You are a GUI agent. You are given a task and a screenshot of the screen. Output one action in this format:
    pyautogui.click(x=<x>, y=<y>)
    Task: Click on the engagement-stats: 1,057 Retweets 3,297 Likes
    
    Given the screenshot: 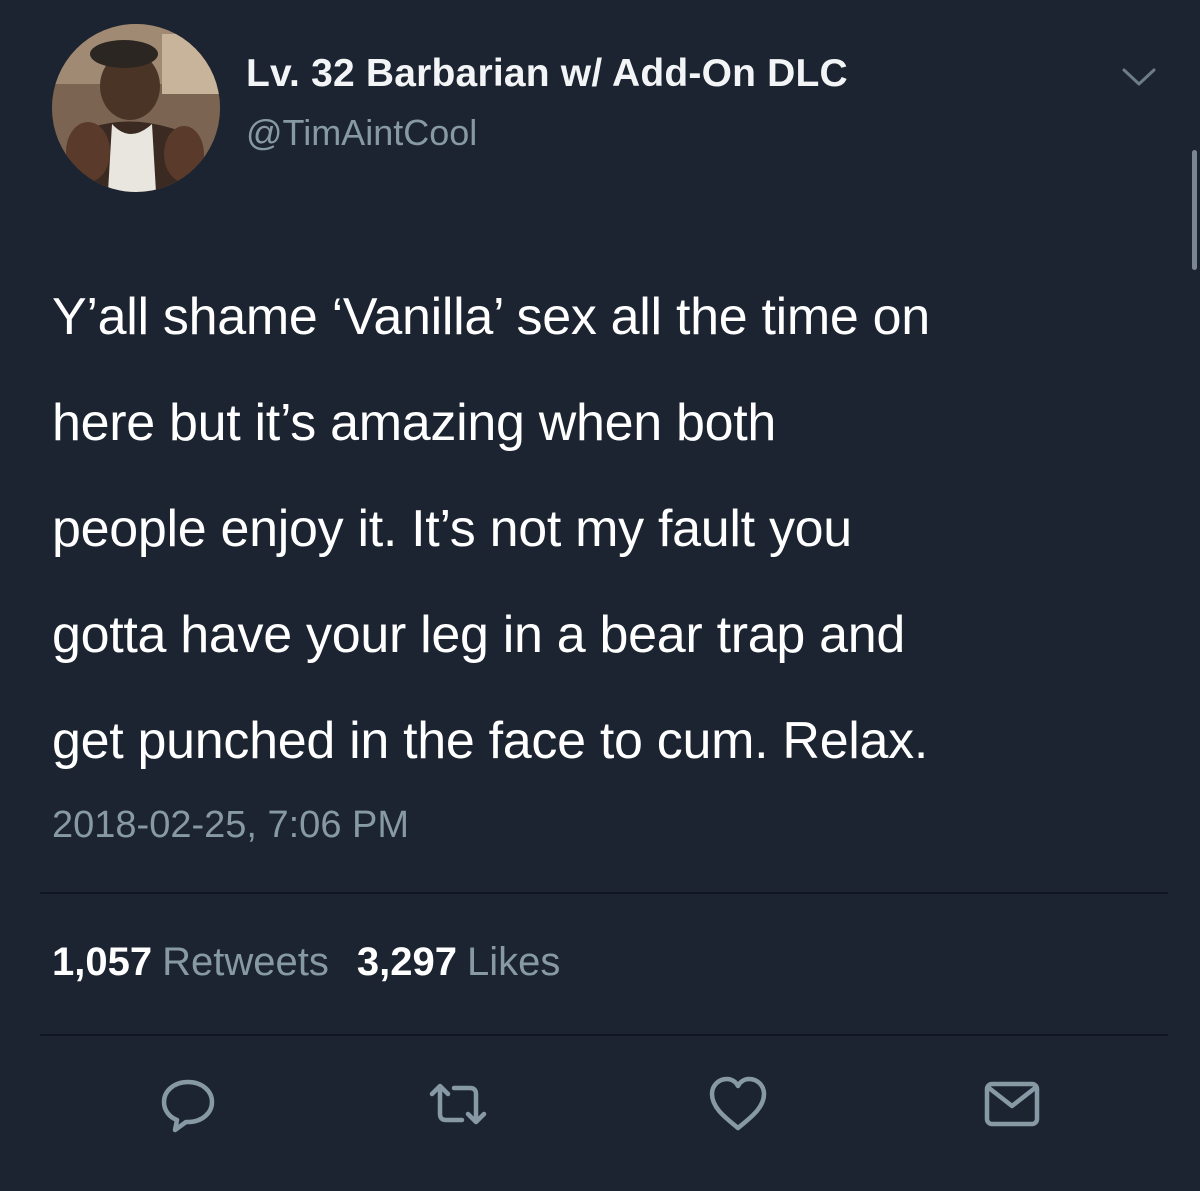 What is the action you would take?
    pyautogui.click(x=320, y=962)
    